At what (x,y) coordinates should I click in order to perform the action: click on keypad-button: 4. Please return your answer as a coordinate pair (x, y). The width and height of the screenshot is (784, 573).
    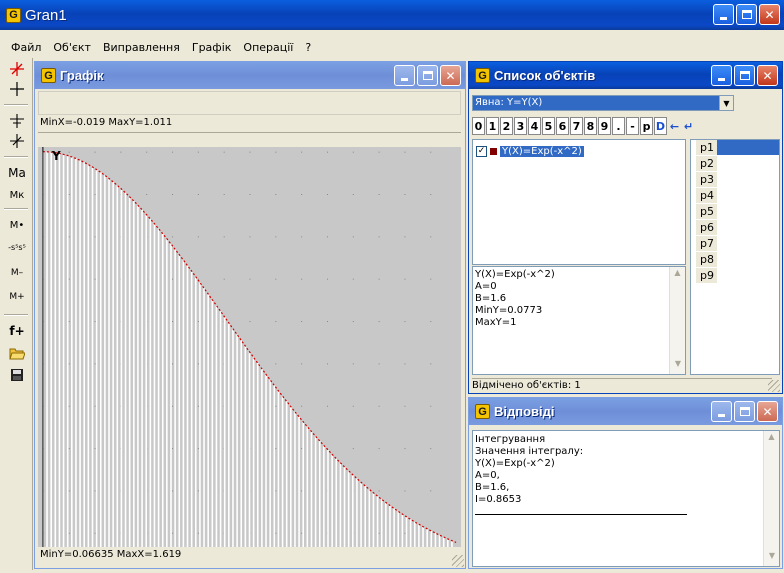
    Looking at the image, I should click on (534, 126).